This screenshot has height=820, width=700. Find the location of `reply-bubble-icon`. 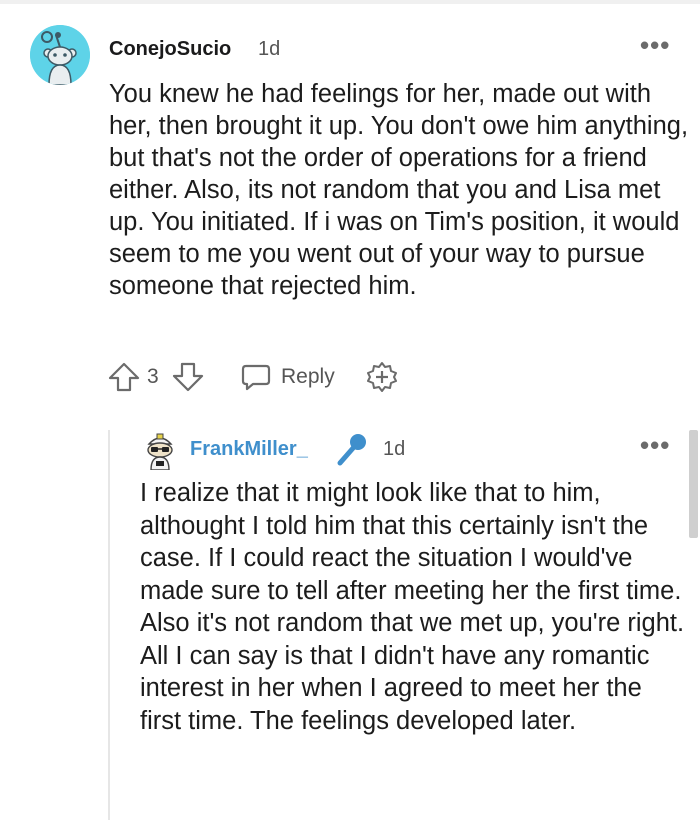

reply-bubble-icon is located at coordinates (256, 377).